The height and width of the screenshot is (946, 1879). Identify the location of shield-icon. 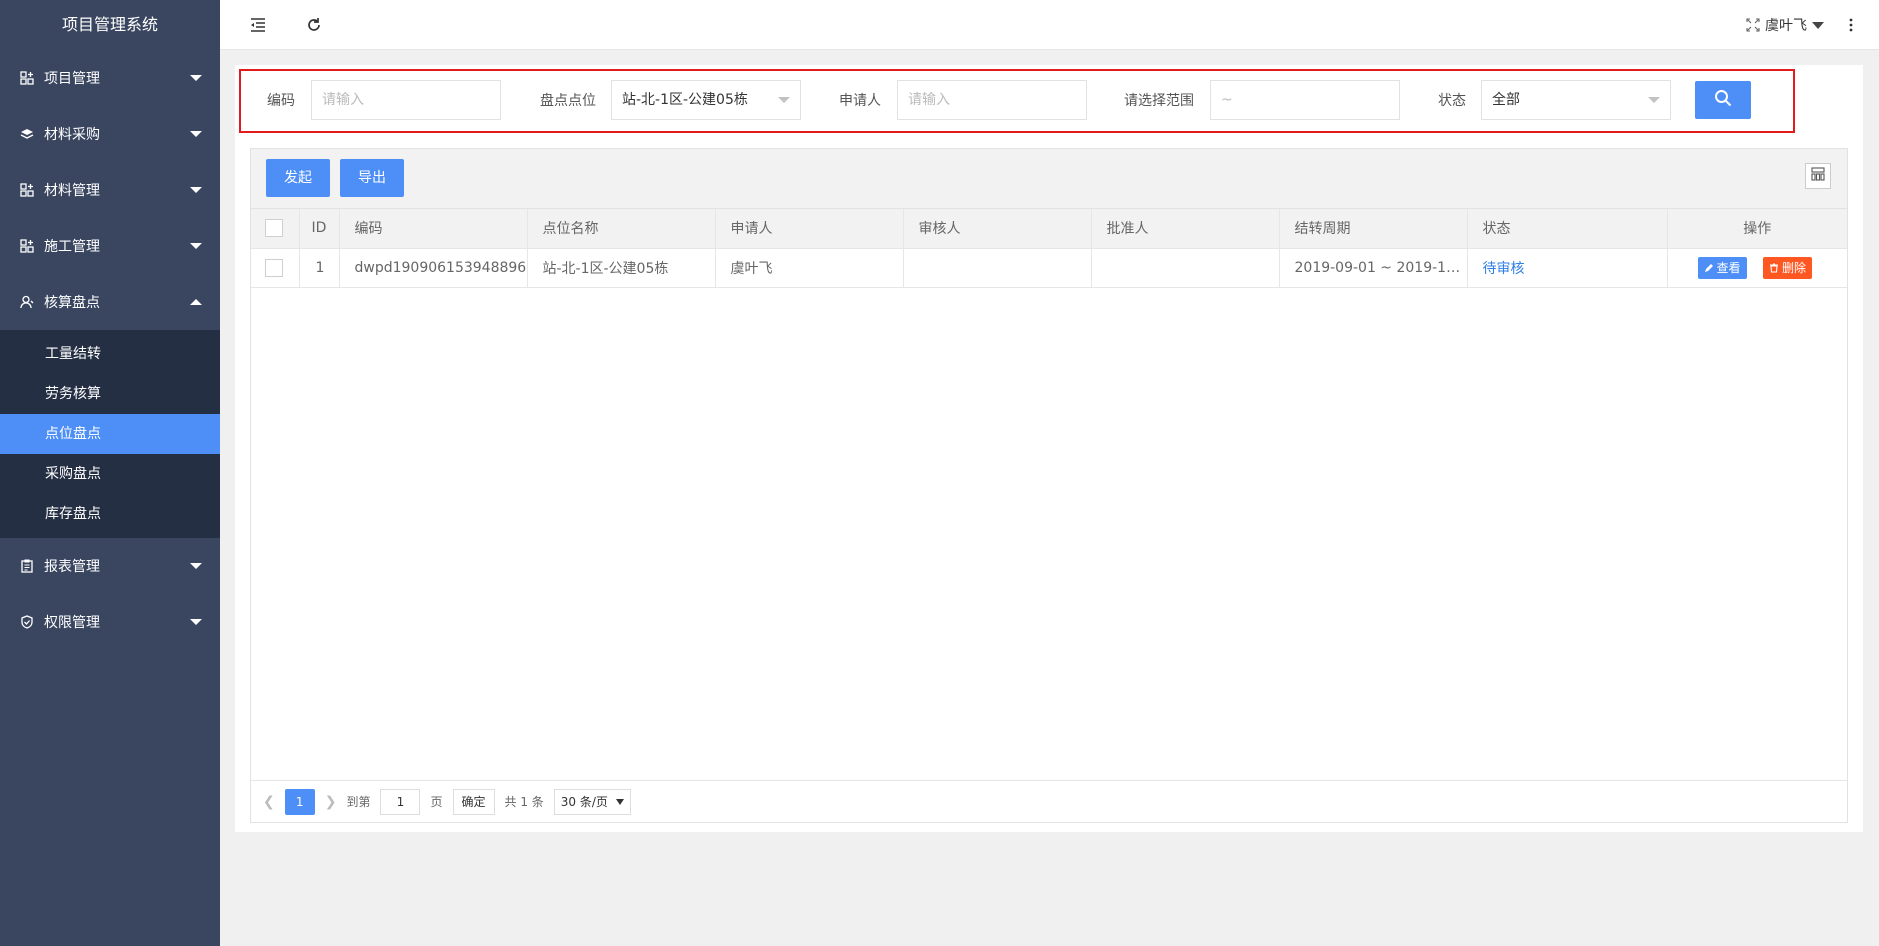
(27, 622).